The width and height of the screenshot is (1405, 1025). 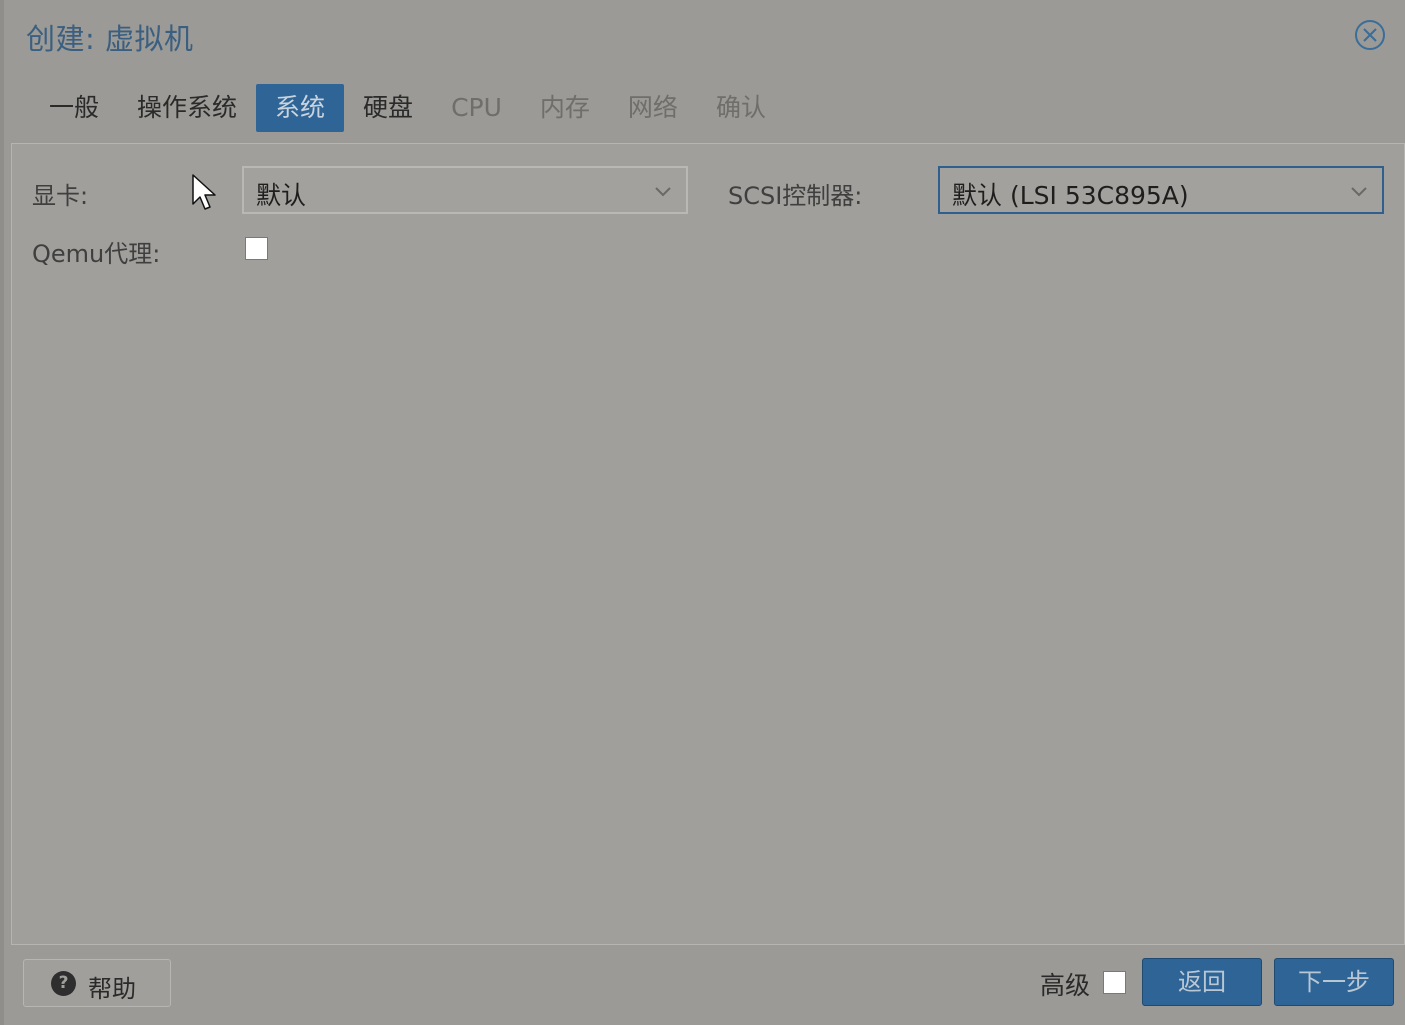 What do you see at coordinates (564, 107) in the screenshot?
I see `tab-memory: 内存` at bounding box center [564, 107].